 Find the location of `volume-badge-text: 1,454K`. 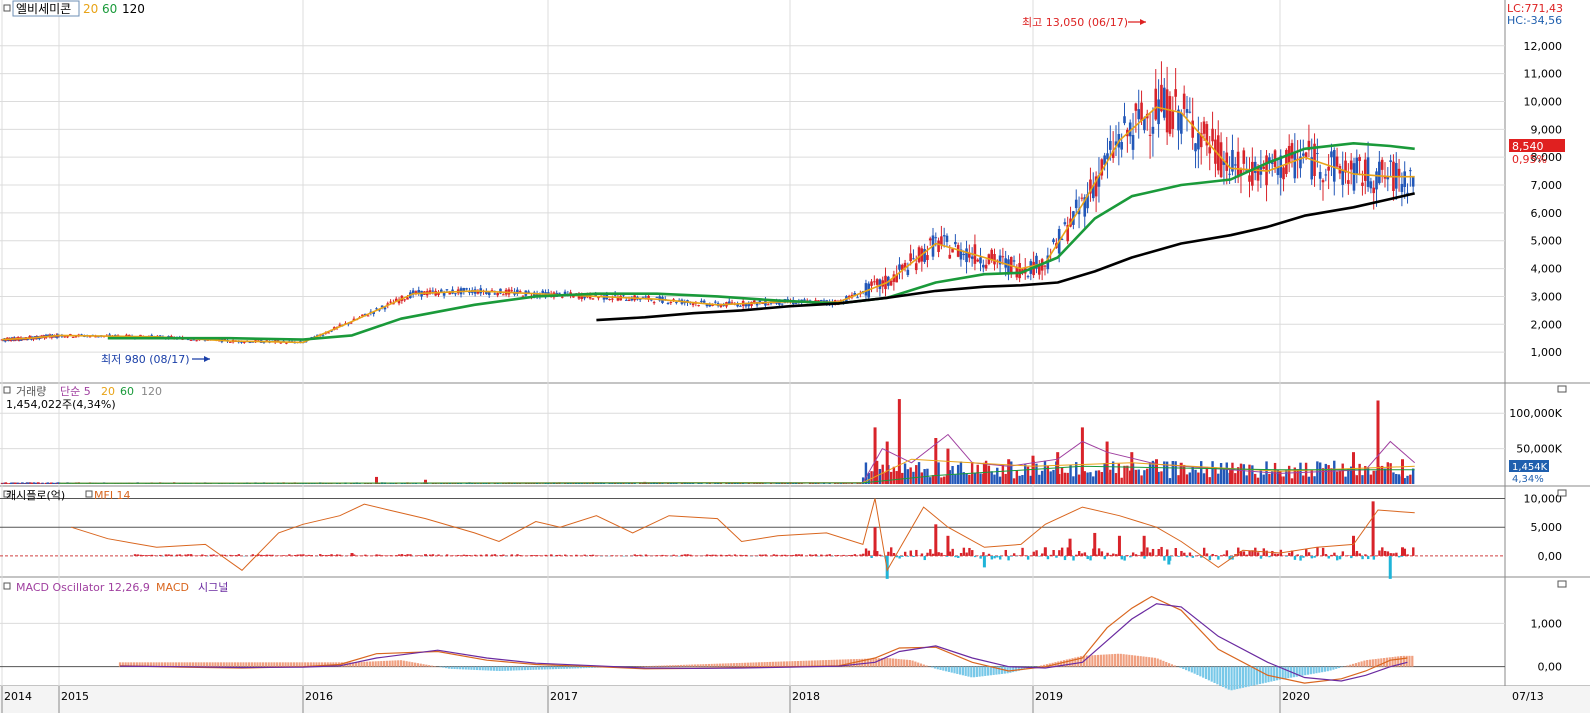

volume-badge-text: 1,454K is located at coordinates (1530, 467).